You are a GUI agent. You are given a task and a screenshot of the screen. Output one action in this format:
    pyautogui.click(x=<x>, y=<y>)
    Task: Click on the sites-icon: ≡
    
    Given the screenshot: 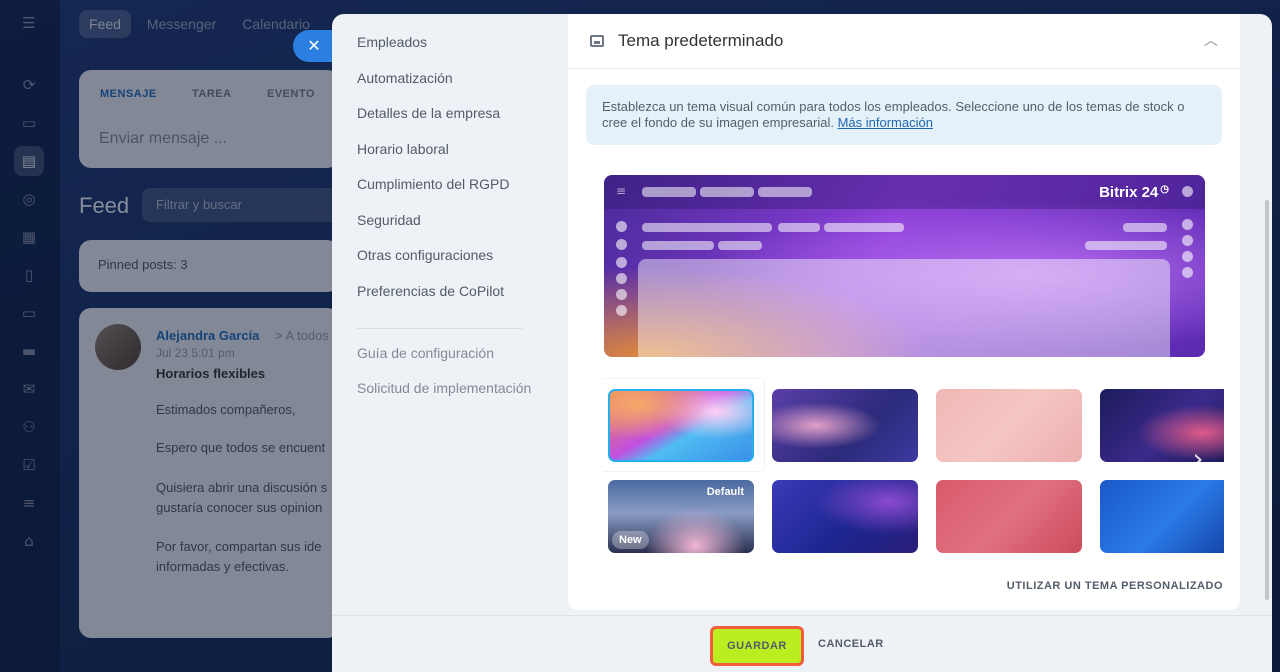 What is the action you would take?
    pyautogui.click(x=29, y=503)
    